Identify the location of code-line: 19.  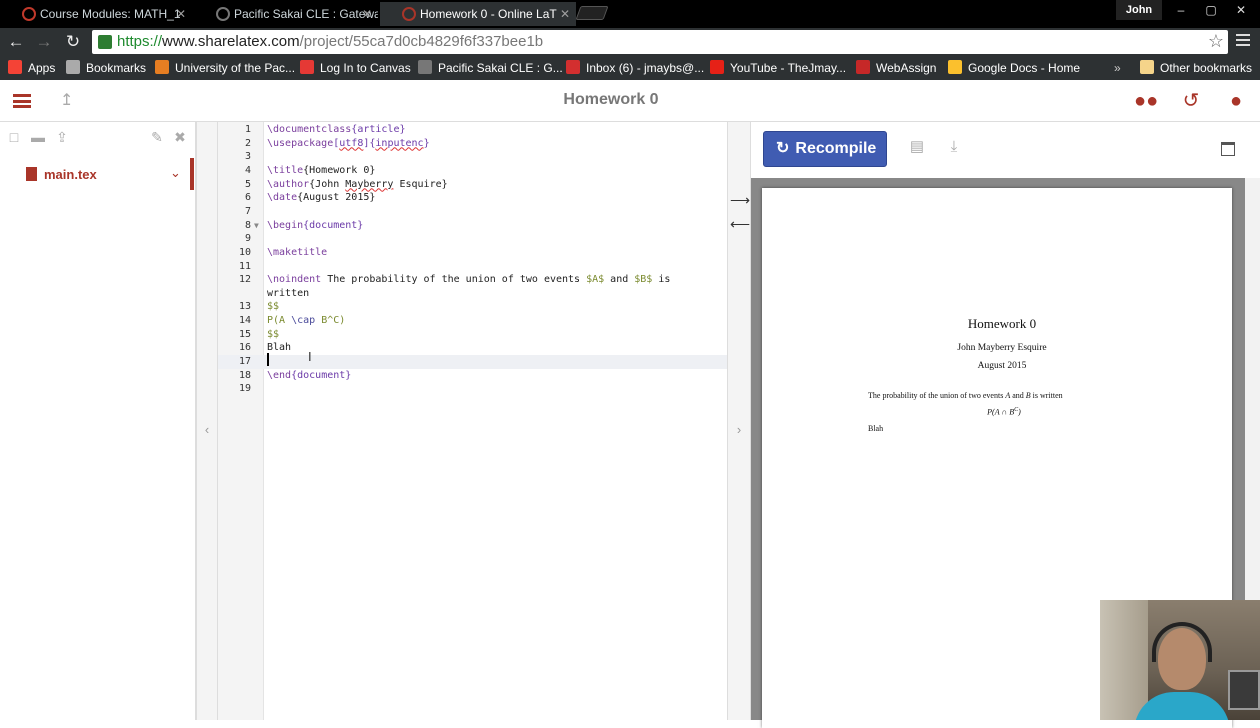
(472, 389).